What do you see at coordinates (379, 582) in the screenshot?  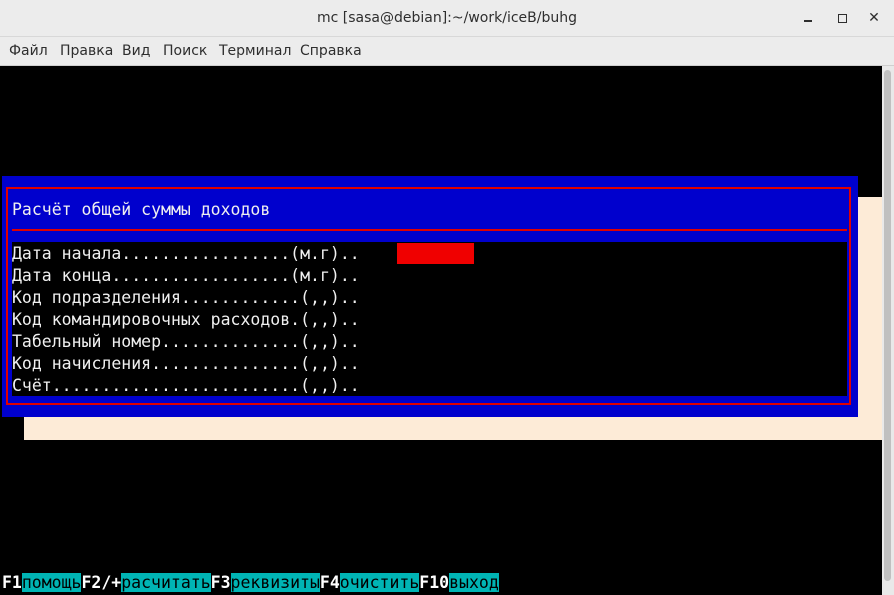 I see `fkey-clear-action: очистить` at bounding box center [379, 582].